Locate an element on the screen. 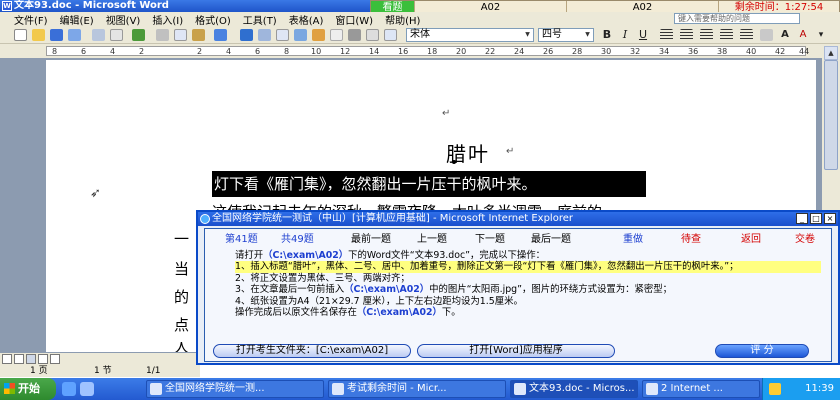 The width and height of the screenshot is (840, 400). status-section: 1 节 is located at coordinates (103, 371).